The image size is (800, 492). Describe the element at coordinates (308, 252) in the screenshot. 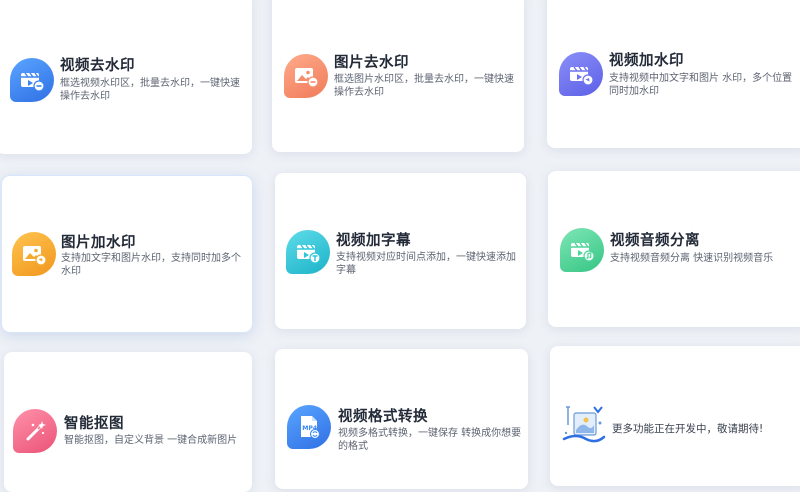

I see `video-subtitle-icon` at that location.